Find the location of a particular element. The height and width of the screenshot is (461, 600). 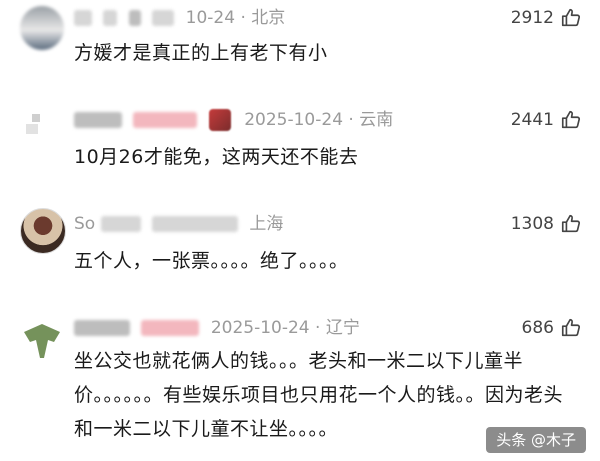

comment-meta: So 上海 is located at coordinates (178, 224).